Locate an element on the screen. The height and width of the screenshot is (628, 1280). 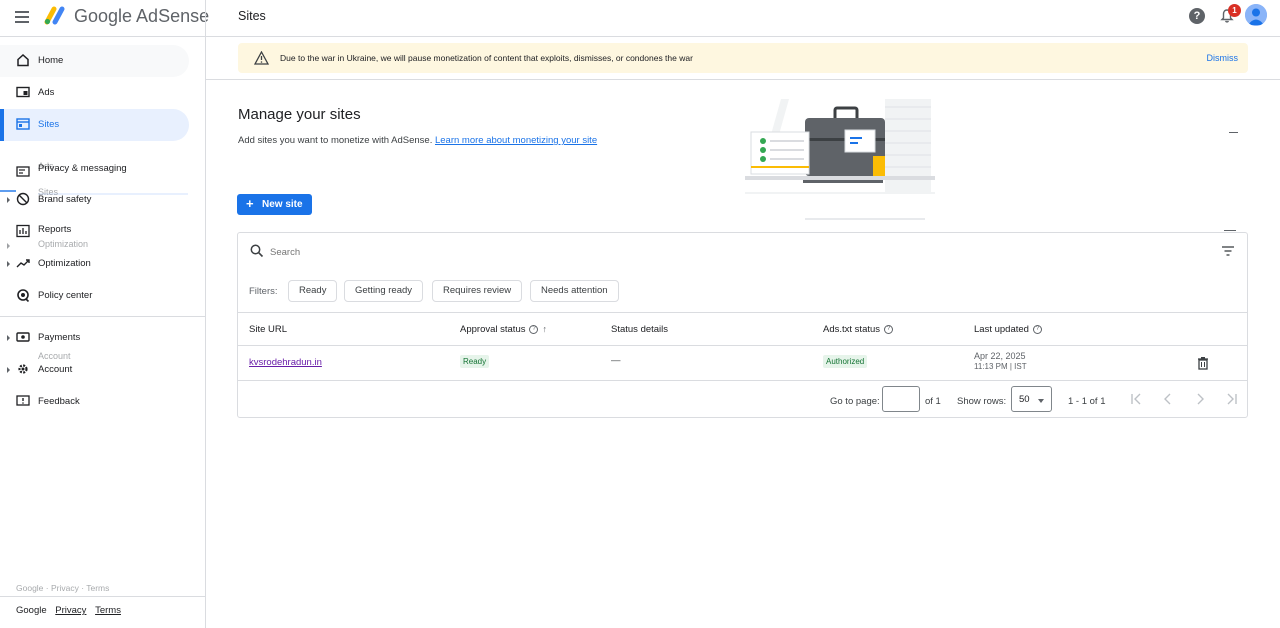
sidebar-divider is located at coordinates (102, 316).